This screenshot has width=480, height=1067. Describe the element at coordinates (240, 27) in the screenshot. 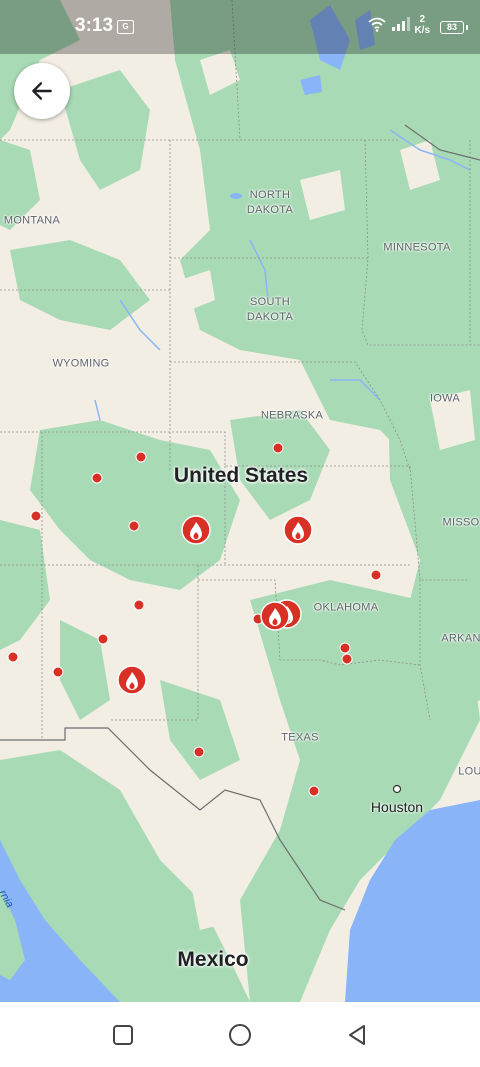

I see `status-bar: 3:13 G 2 K/s 83` at that location.